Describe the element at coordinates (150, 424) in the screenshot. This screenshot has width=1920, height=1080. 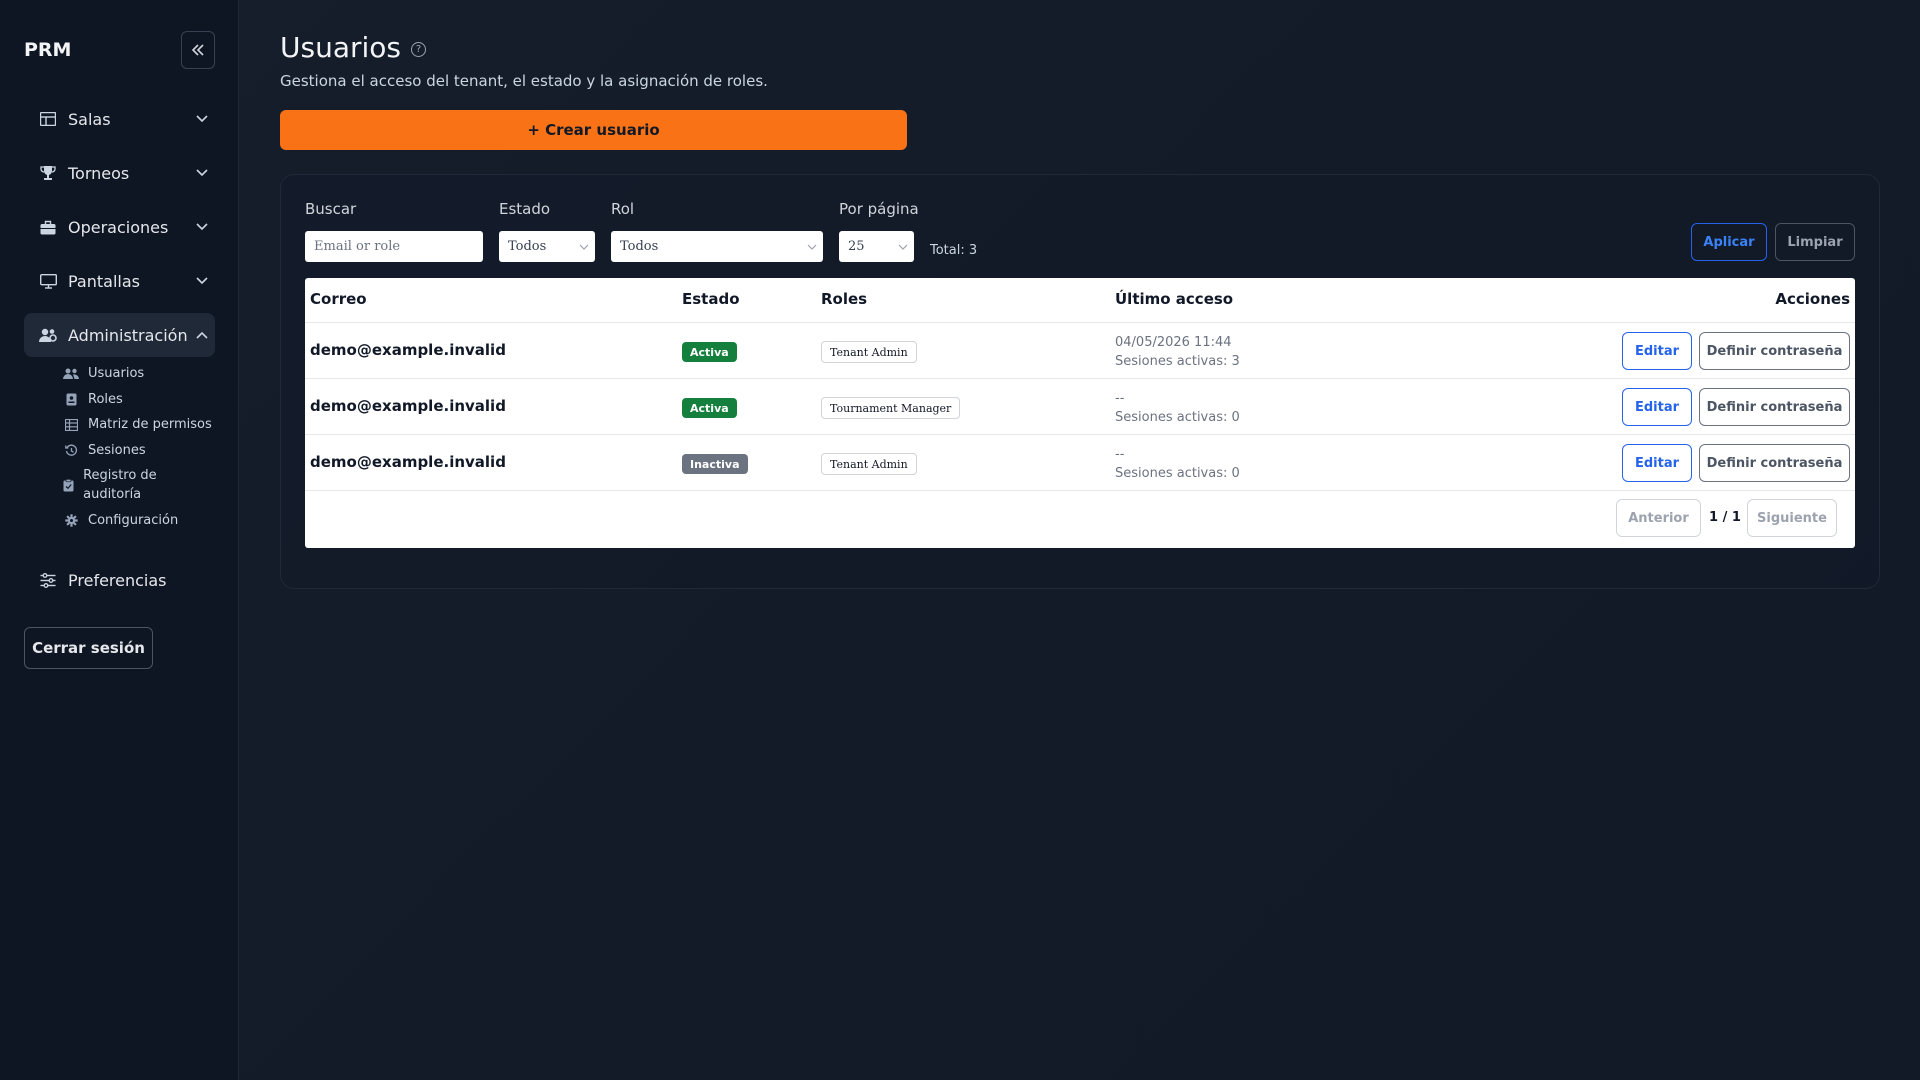
I see `sidebar-item-label: Matriz de permisos` at that location.